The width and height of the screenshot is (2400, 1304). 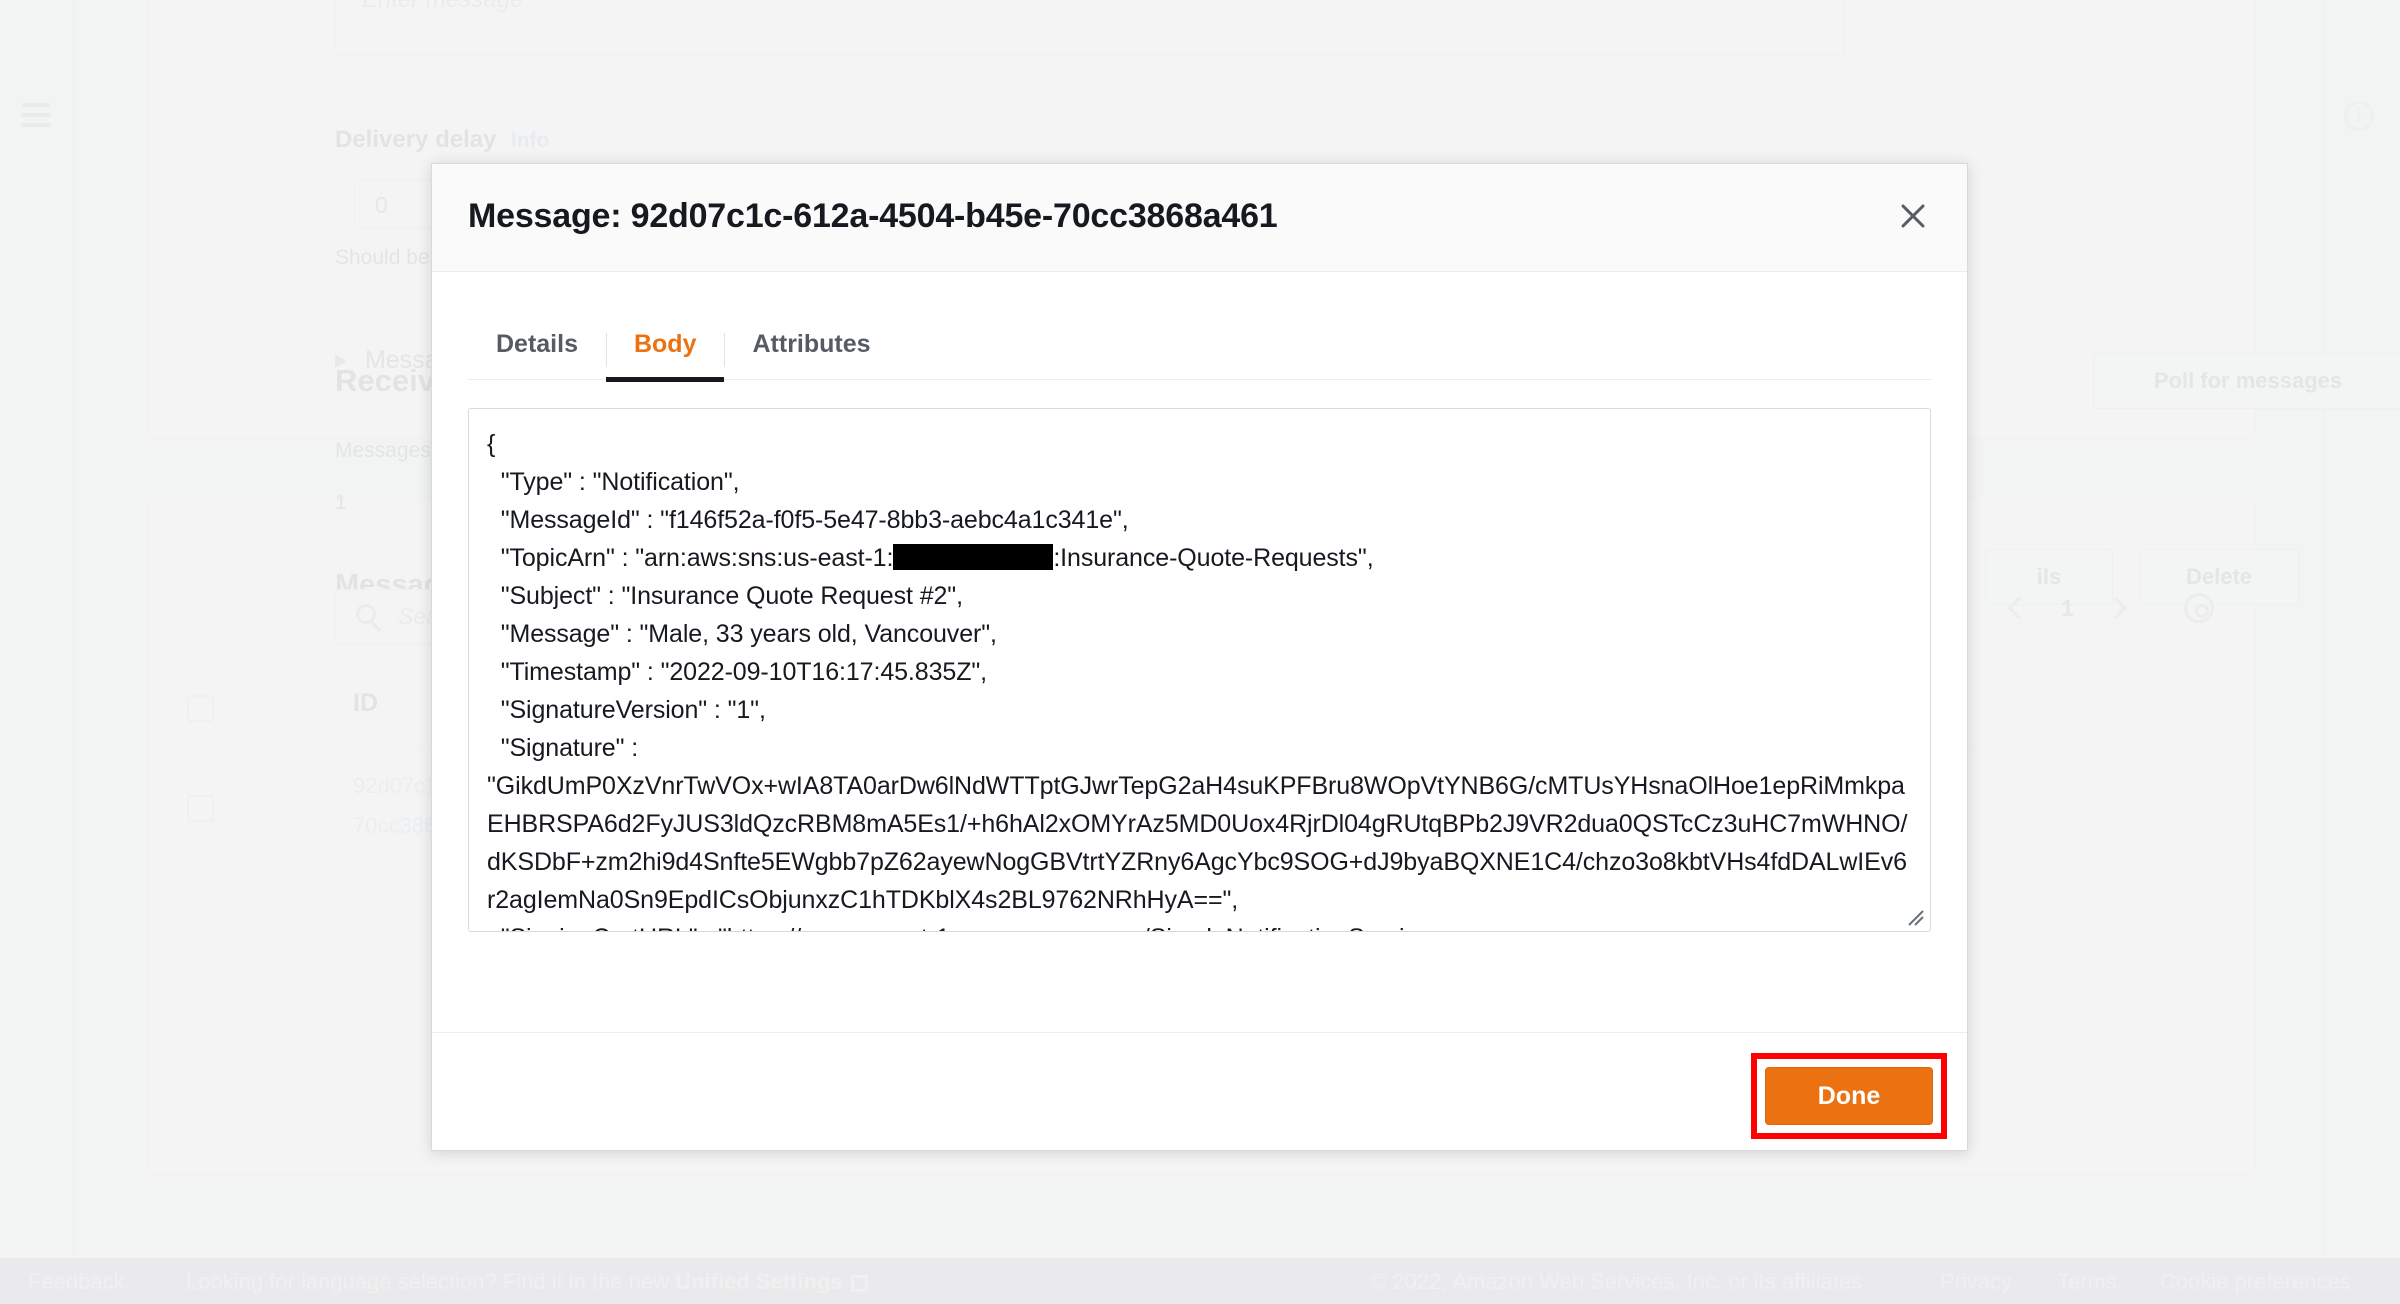 What do you see at coordinates (626, 710) in the screenshot?
I see `json-line-signatureversion: "SignatureVersion" : "1",` at bounding box center [626, 710].